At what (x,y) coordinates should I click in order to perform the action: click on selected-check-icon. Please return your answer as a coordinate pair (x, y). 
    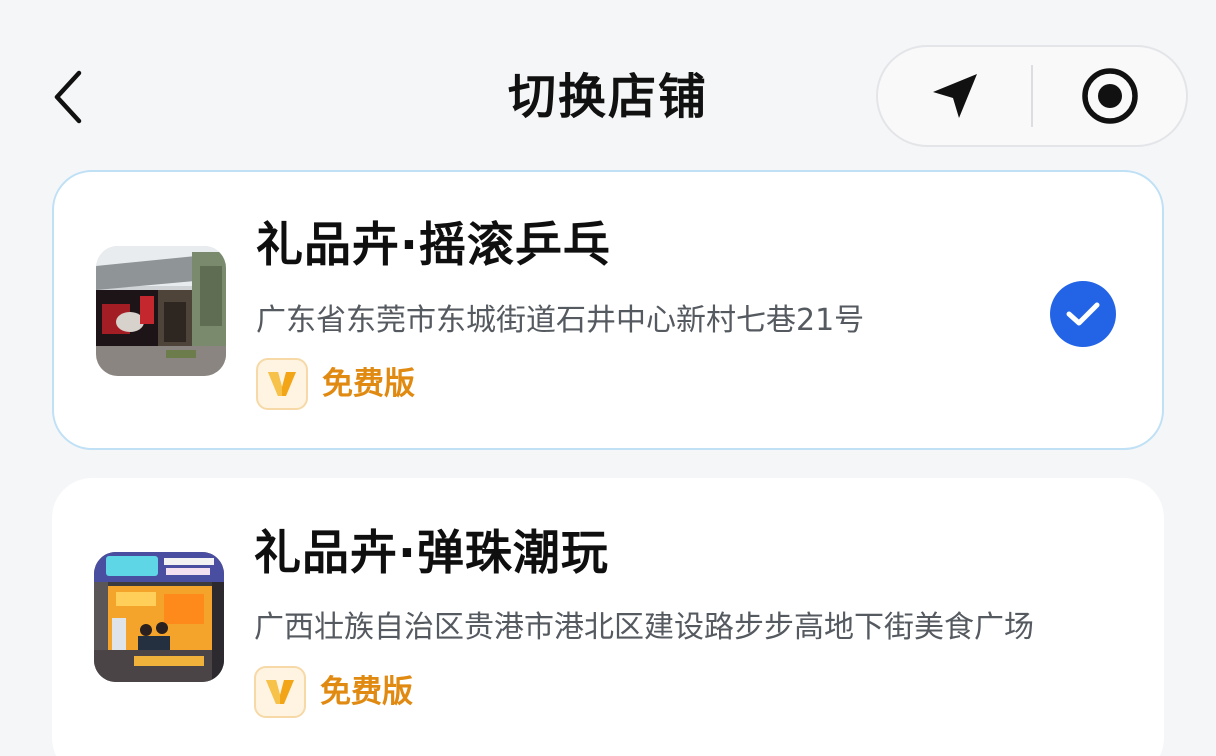
    Looking at the image, I should click on (1083, 314).